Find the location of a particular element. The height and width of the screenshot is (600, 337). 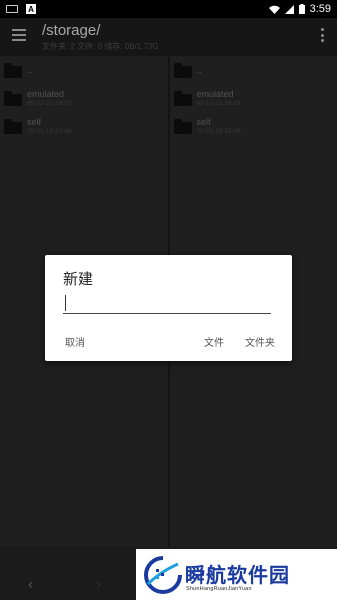

new-item-dialog: 新建 取消 文件 文件夹 is located at coordinates (168, 308).